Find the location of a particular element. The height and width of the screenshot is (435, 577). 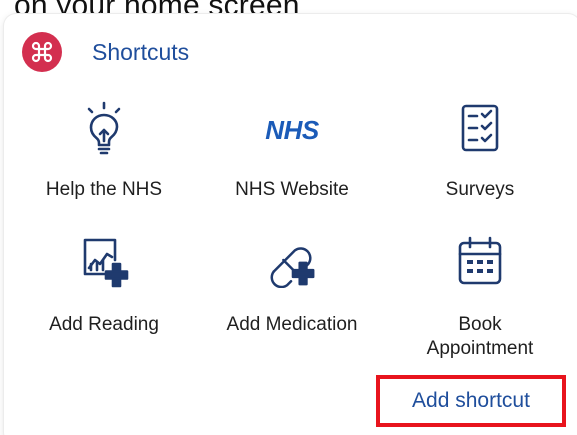

nhs-logo-icon: NHS is located at coordinates (292, 129).